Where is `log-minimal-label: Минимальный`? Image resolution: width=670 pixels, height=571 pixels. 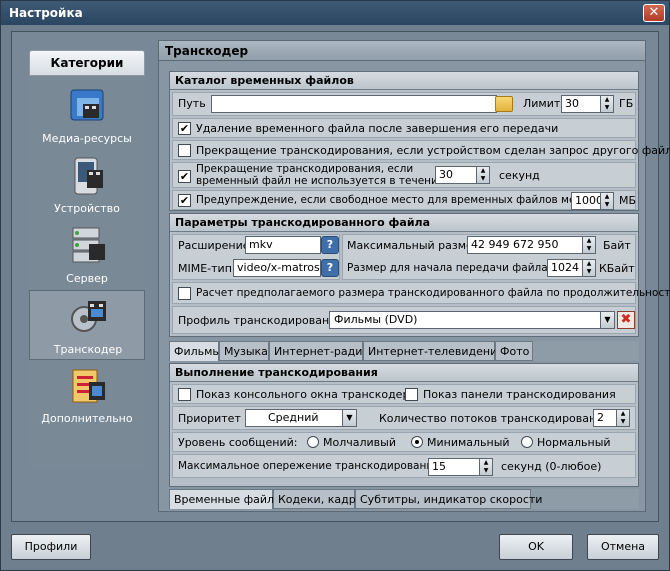
log-minimal-label: Минимальный is located at coordinates (468, 442).